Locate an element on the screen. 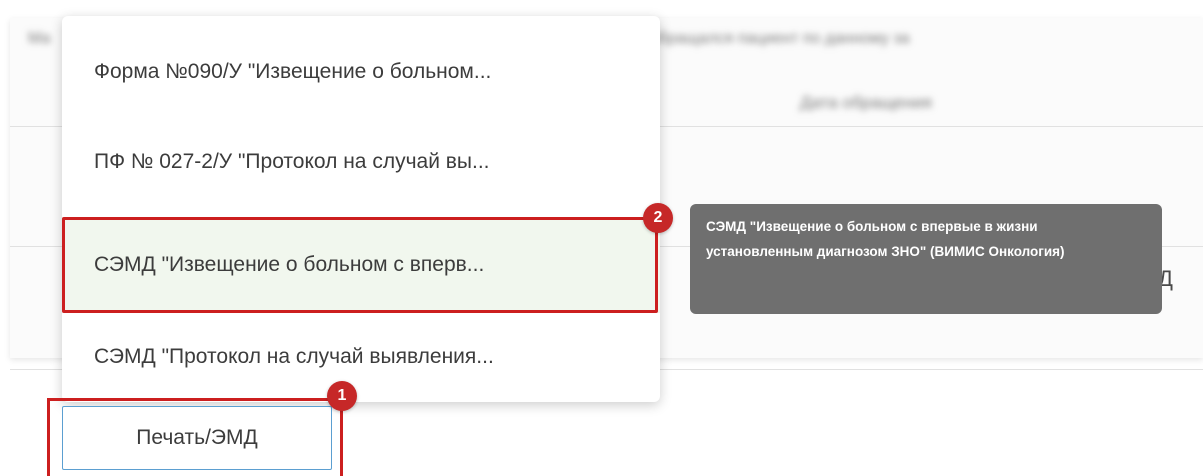 Image resolution: width=1203 pixels, height=476 pixels. blurred-header-text: Ма is located at coordinates (39, 38).